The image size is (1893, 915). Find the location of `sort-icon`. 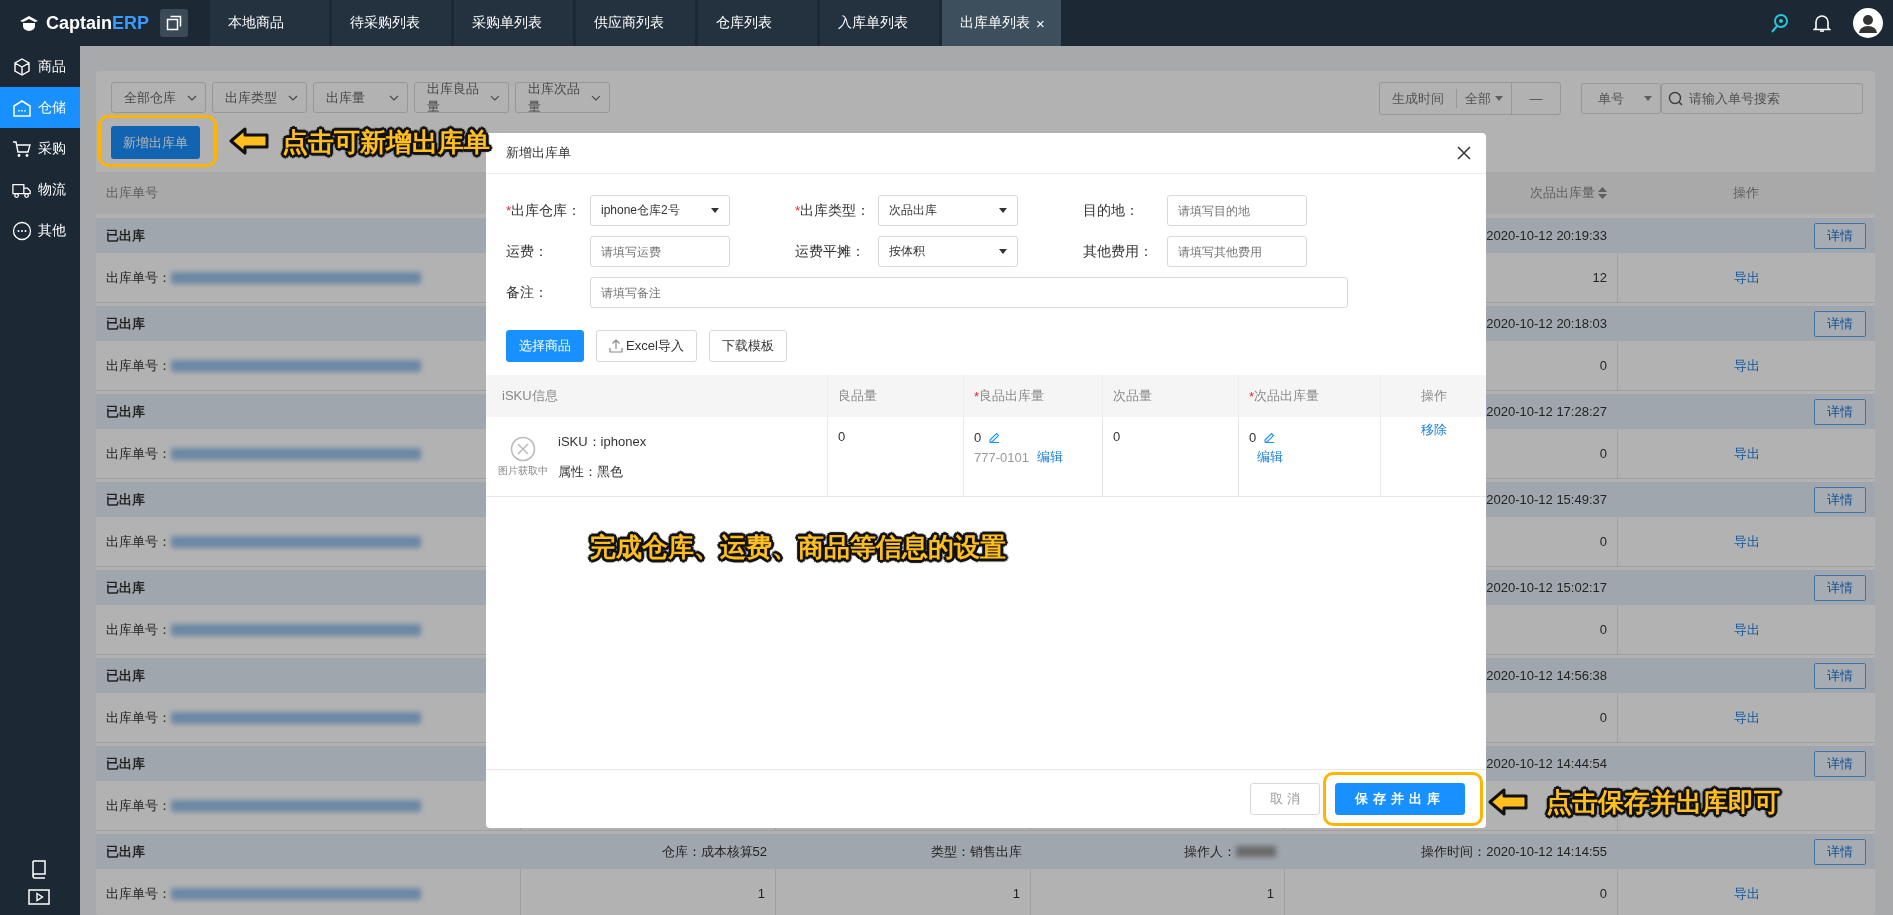

sort-icon is located at coordinates (1602, 193).